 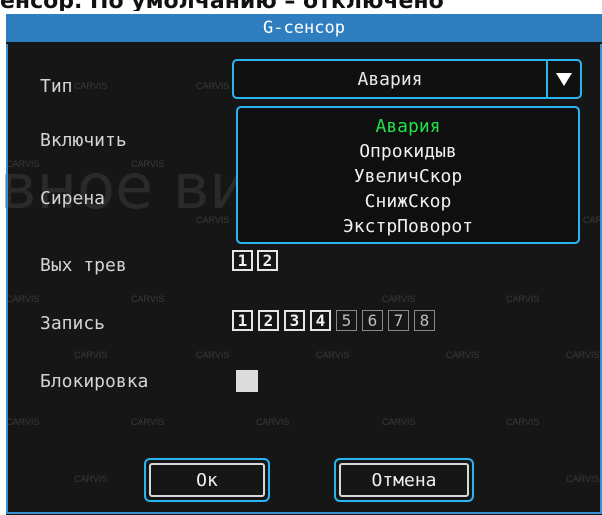 What do you see at coordinates (268, 320) in the screenshot?
I see `record-channel-checkbox-2: 2` at bounding box center [268, 320].